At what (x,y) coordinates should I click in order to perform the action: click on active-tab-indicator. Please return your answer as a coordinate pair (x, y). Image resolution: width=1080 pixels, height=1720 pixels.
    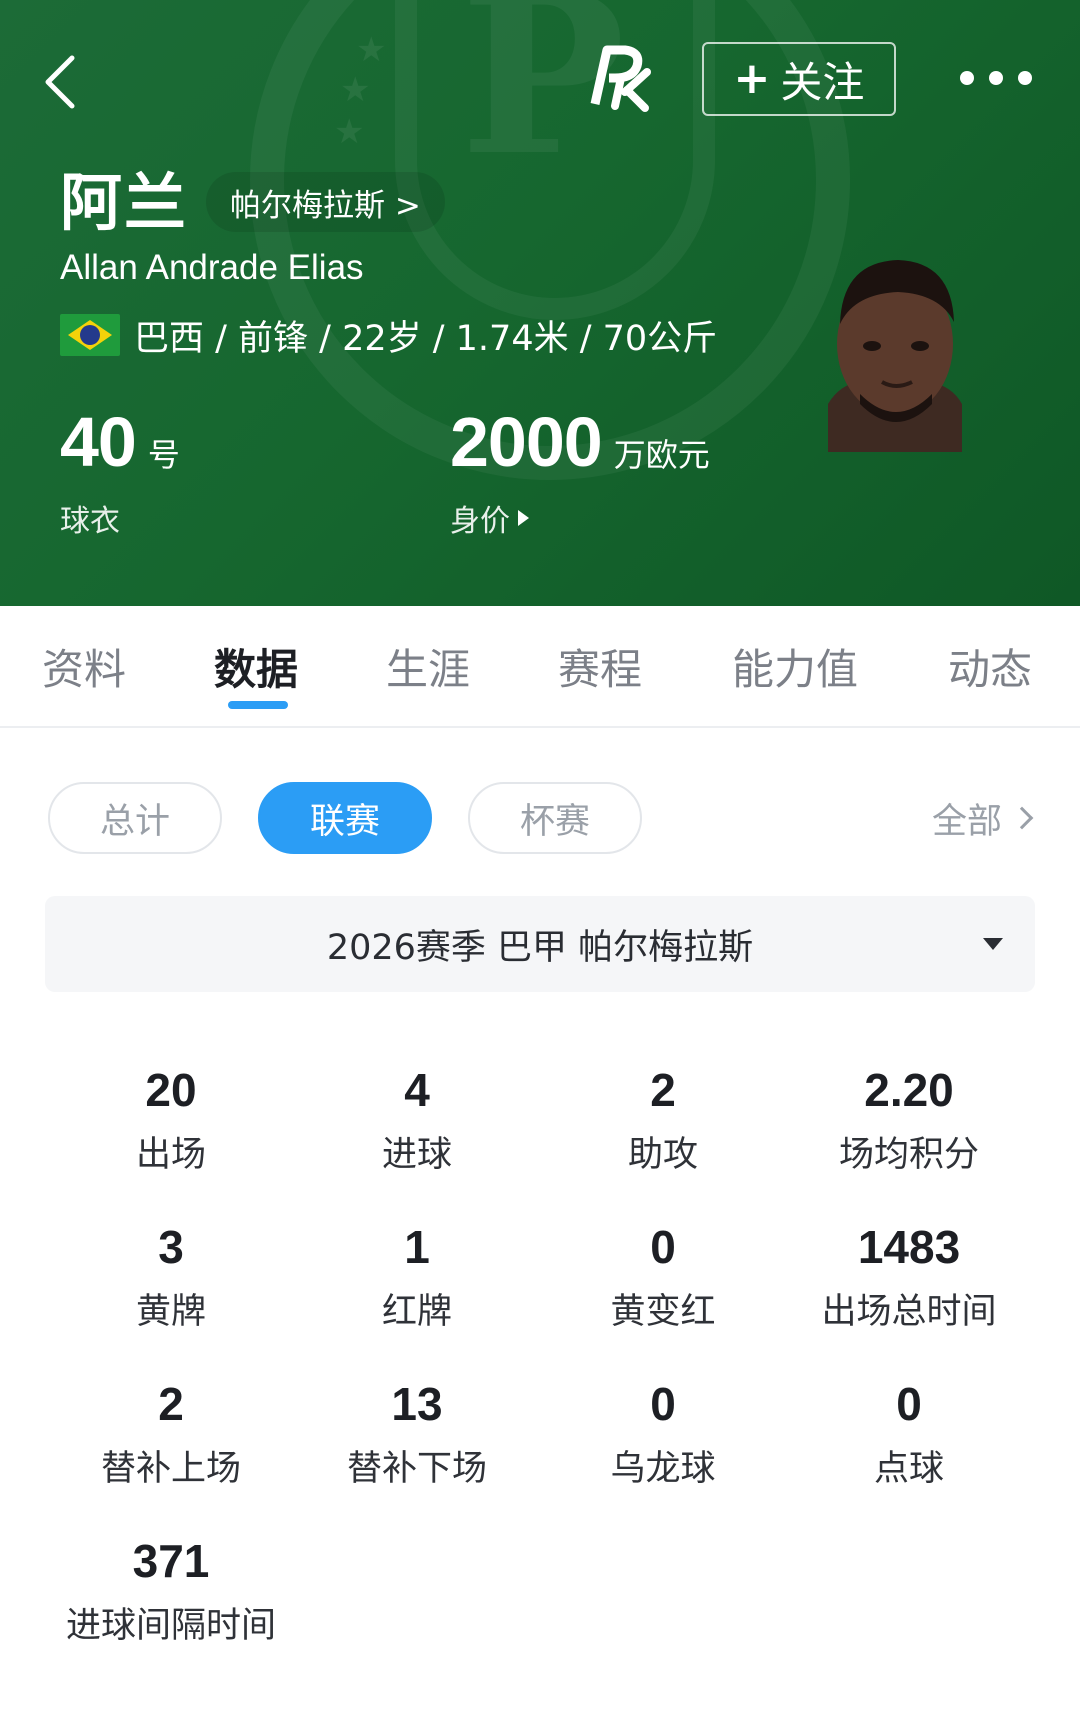
    Looking at the image, I should click on (258, 705).